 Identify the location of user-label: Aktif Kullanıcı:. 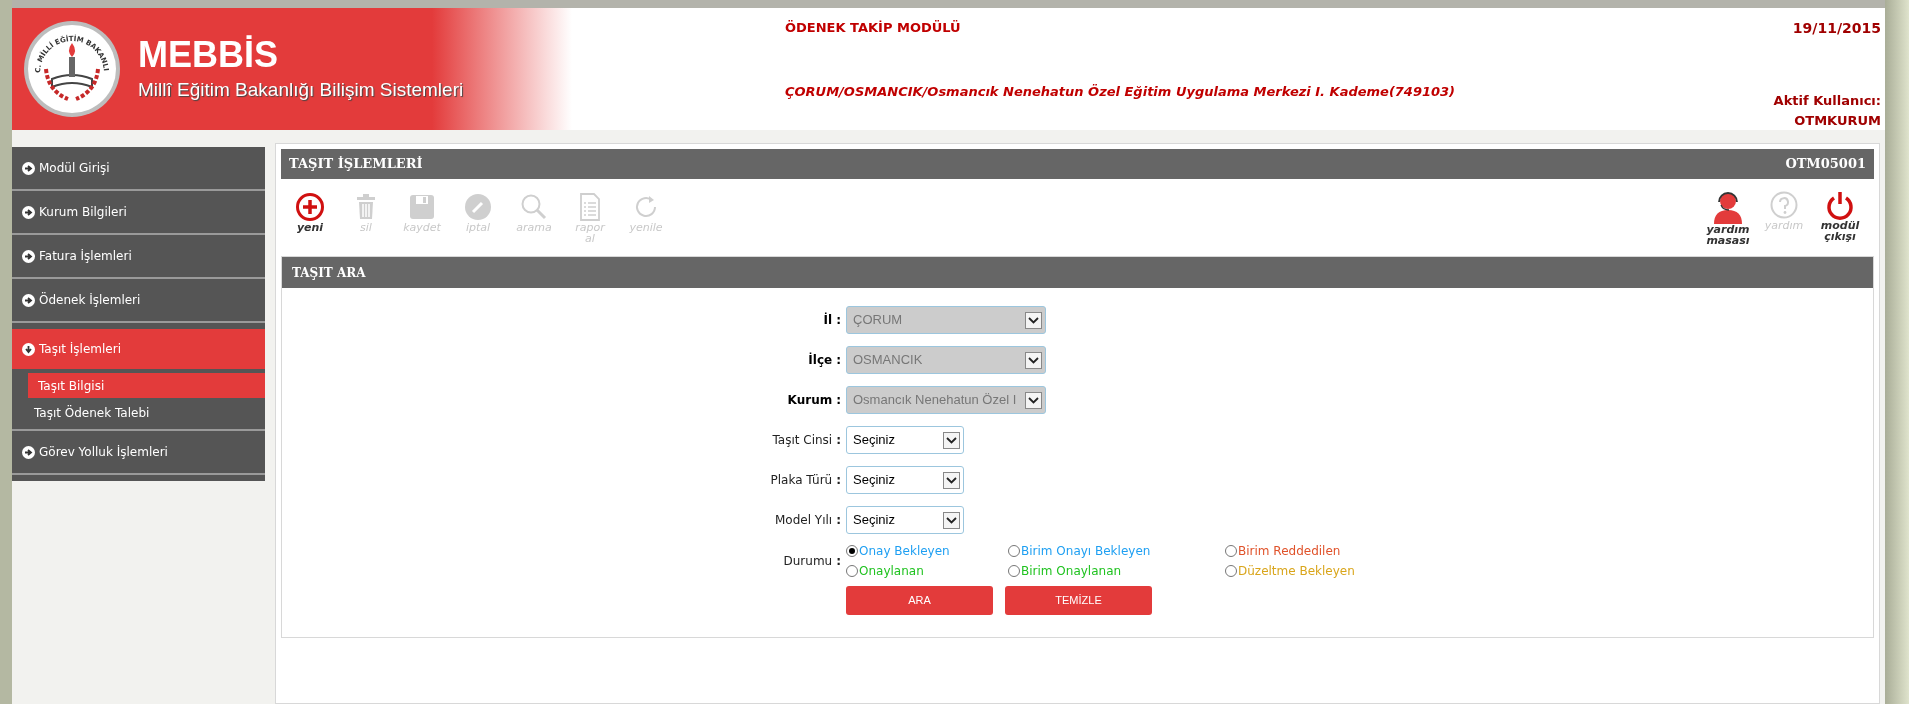
(1827, 101).